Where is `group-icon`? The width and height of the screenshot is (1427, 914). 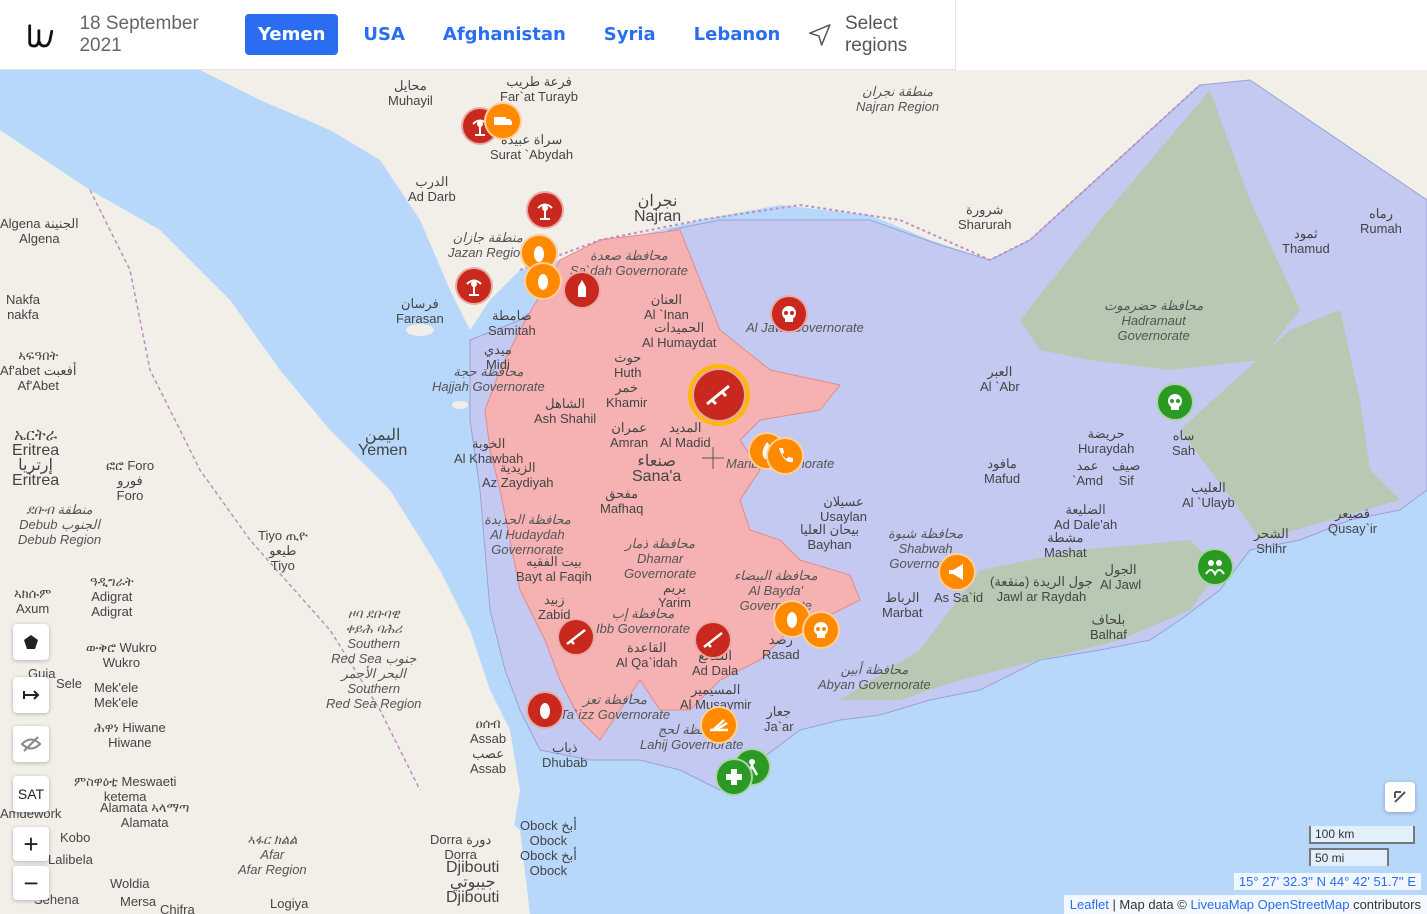
group-icon is located at coordinates (1215, 568).